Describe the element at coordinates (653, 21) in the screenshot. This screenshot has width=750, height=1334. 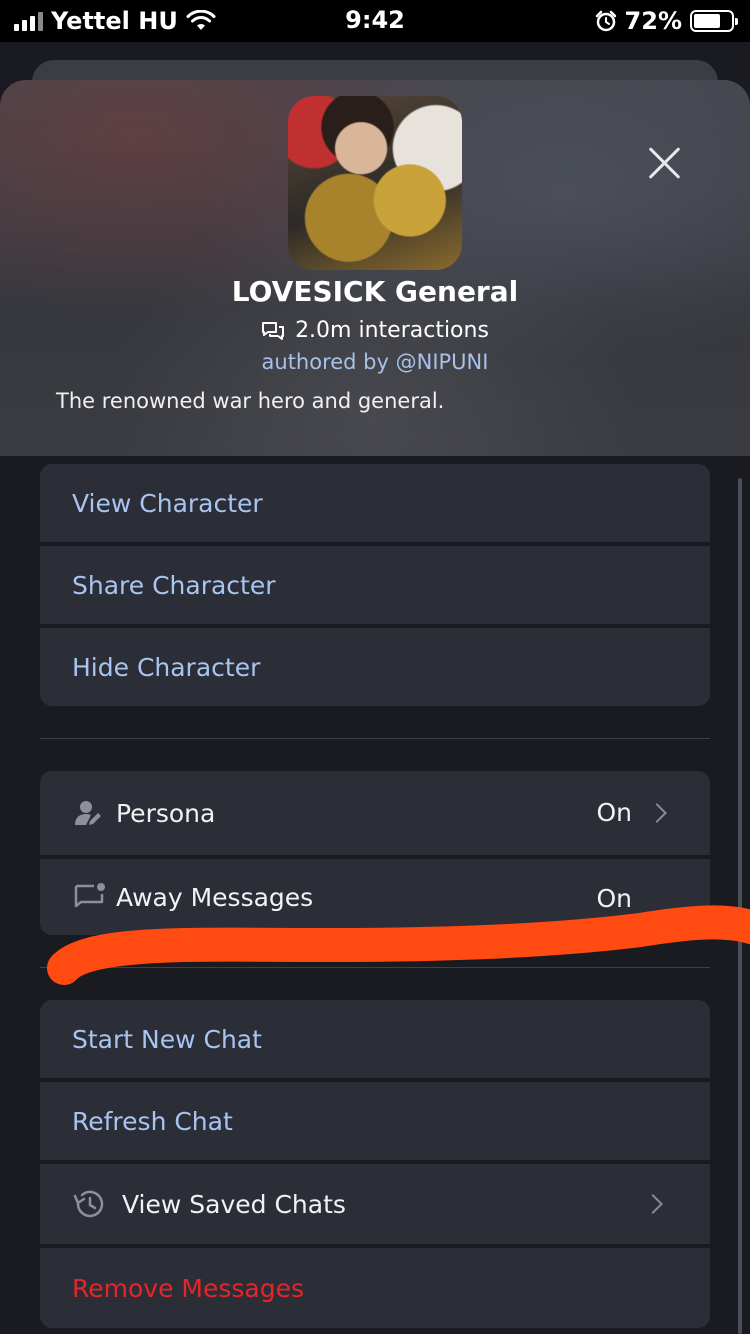
I see `battery-percent: 72%` at that location.